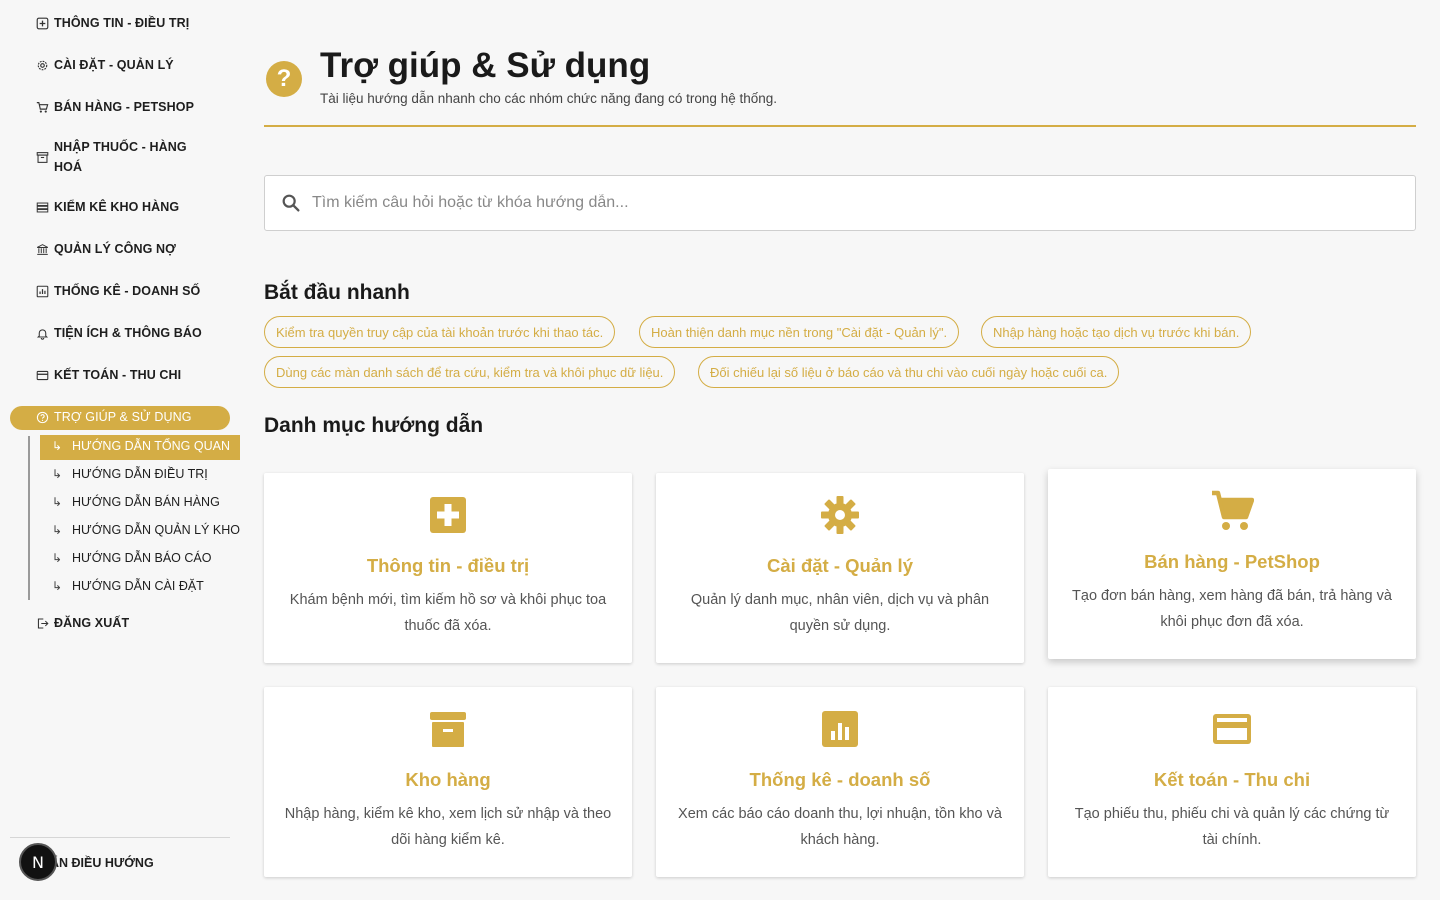 Image resolution: width=1440 pixels, height=900 pixels. What do you see at coordinates (42, 207) in the screenshot?
I see `list-icon` at bounding box center [42, 207].